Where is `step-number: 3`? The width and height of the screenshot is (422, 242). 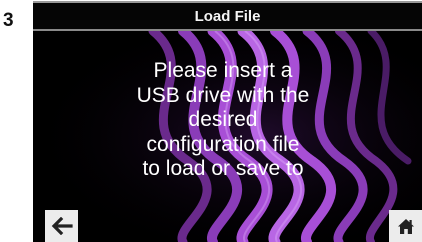 step-number: 3 is located at coordinates (8, 20).